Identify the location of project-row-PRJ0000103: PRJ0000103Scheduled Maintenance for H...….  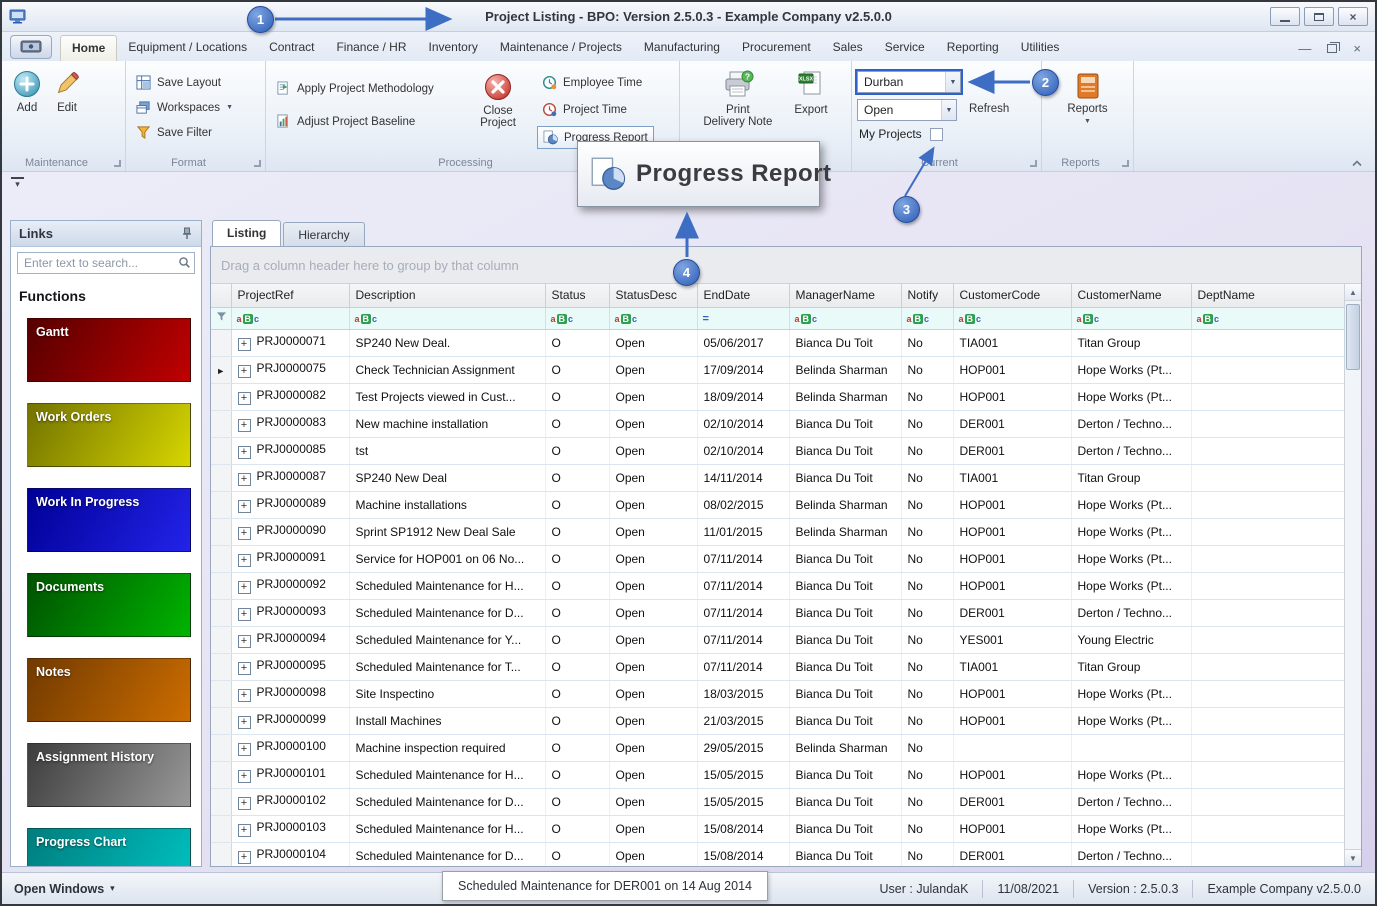
(777, 829).